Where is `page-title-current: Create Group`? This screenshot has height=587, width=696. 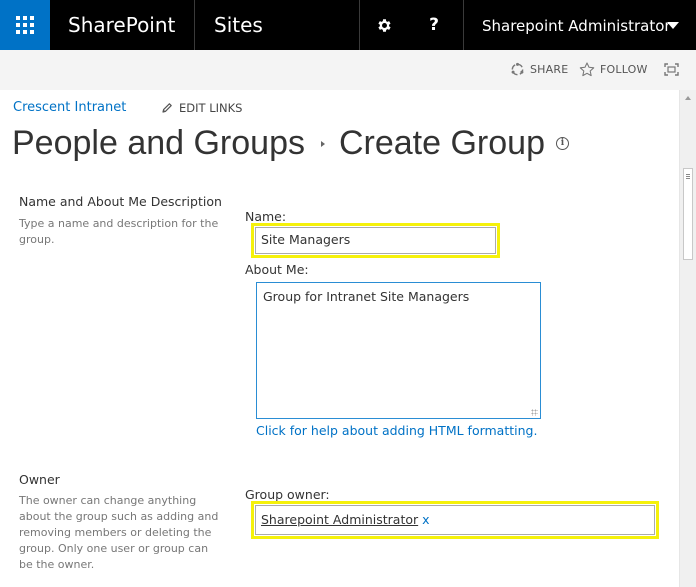
page-title-current: Create Group is located at coordinates (441, 143).